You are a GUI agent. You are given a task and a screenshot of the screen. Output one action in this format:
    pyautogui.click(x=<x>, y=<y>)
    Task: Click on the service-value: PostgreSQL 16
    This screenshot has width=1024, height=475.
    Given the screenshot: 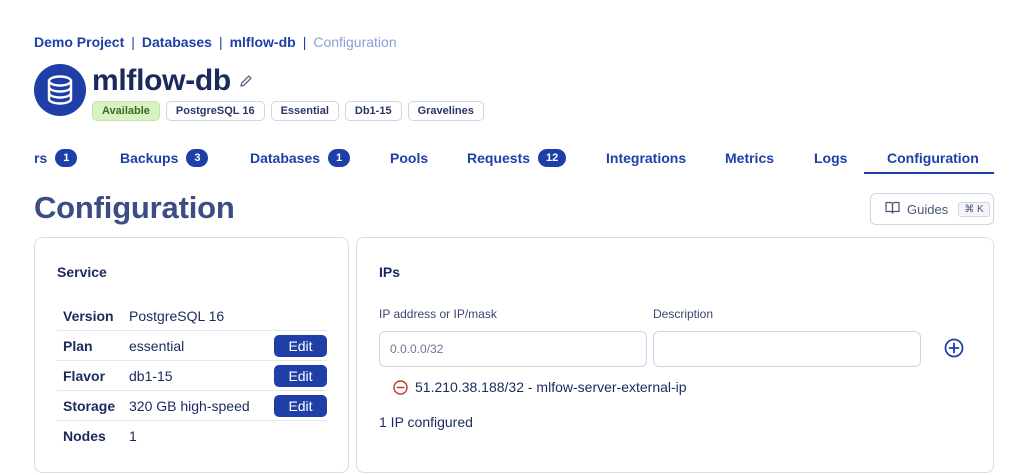 What is the action you would take?
    pyautogui.click(x=177, y=315)
    